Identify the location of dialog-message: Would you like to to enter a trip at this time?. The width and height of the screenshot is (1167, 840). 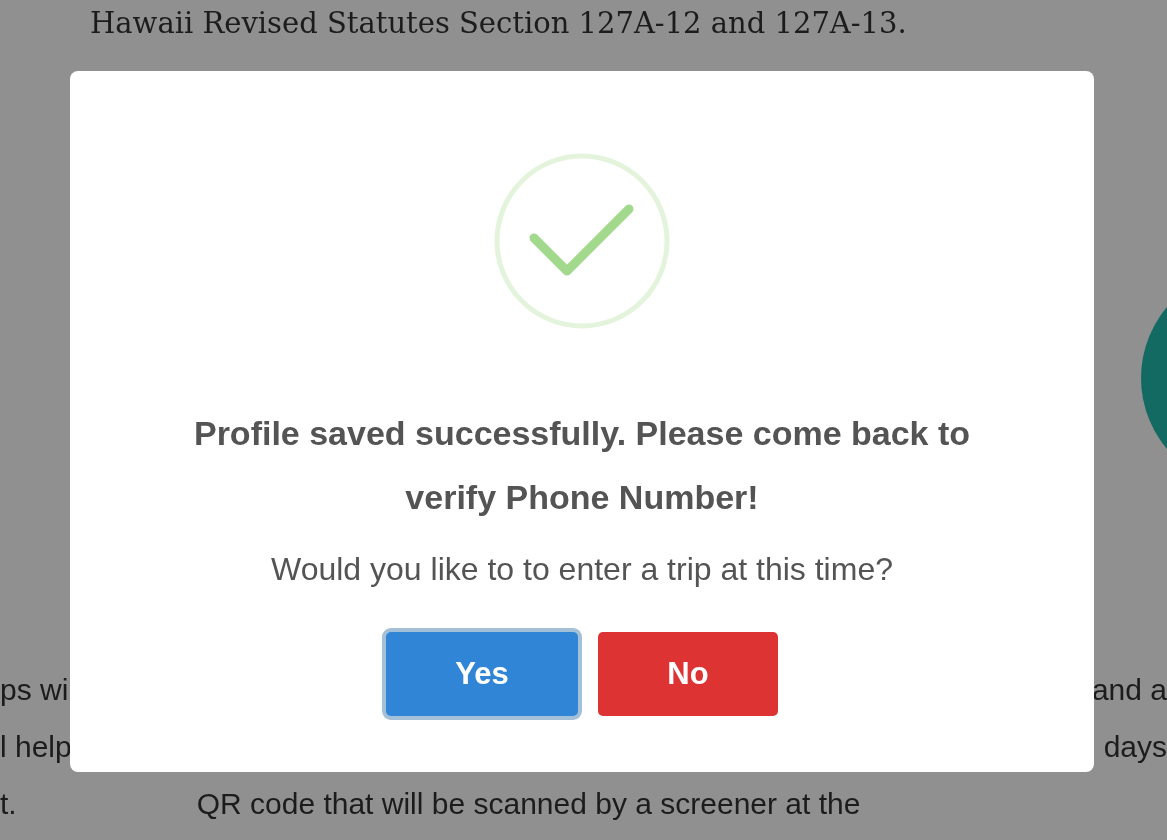
(582, 569).